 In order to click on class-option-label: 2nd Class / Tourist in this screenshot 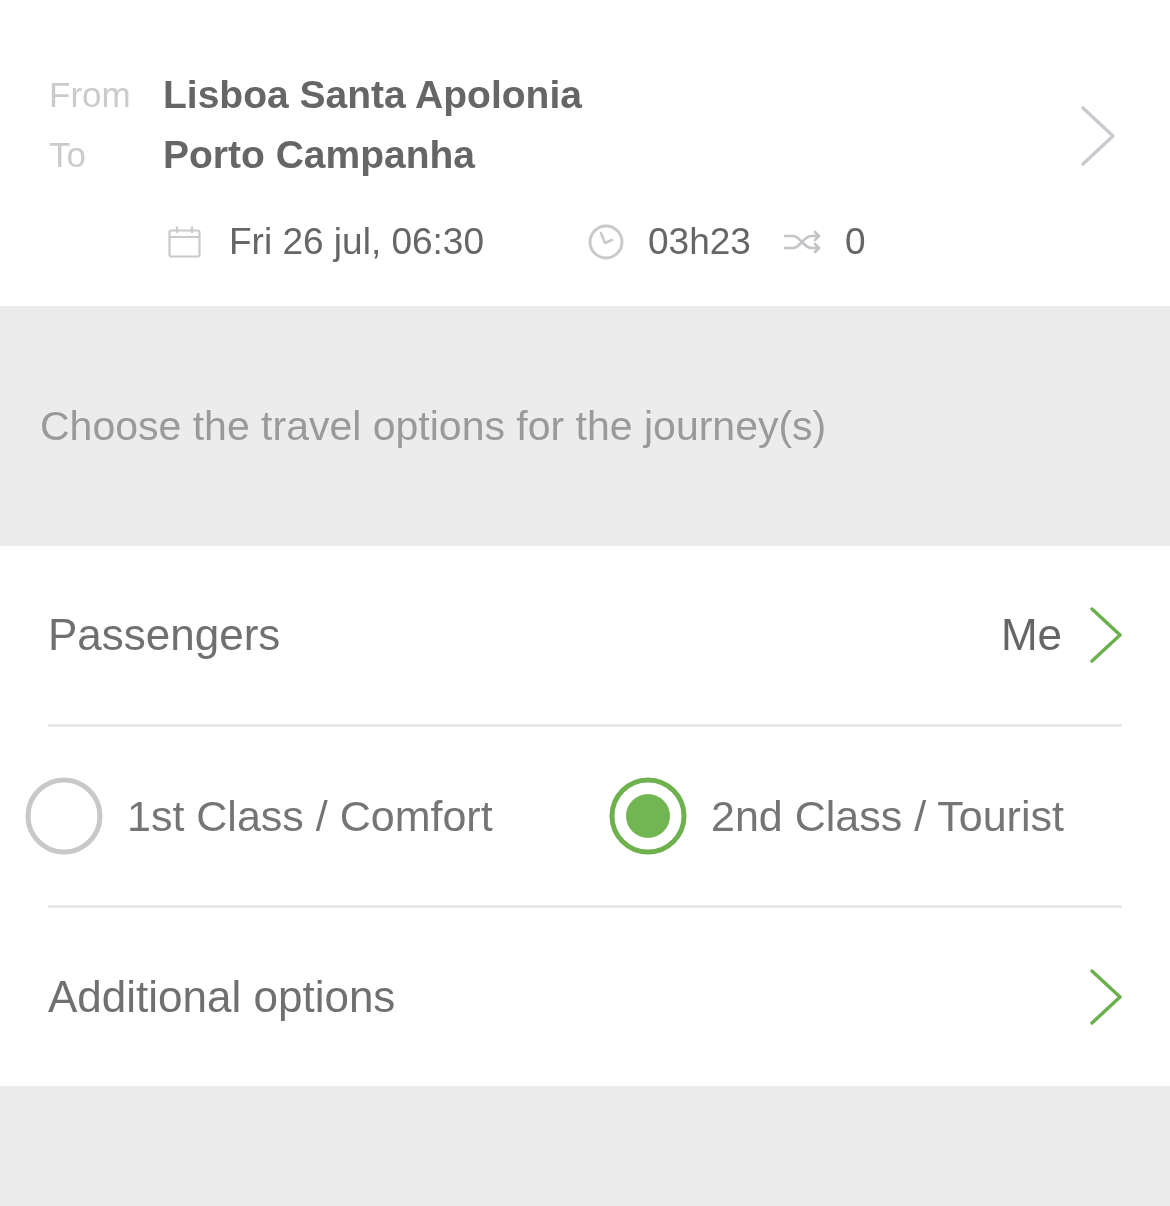, I will do `click(887, 816)`.